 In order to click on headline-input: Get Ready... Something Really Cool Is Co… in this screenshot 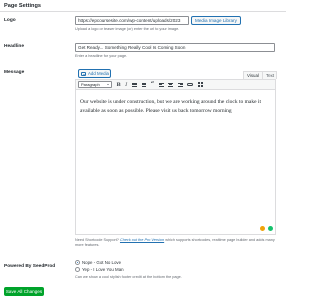, I will do `click(175, 47)`.